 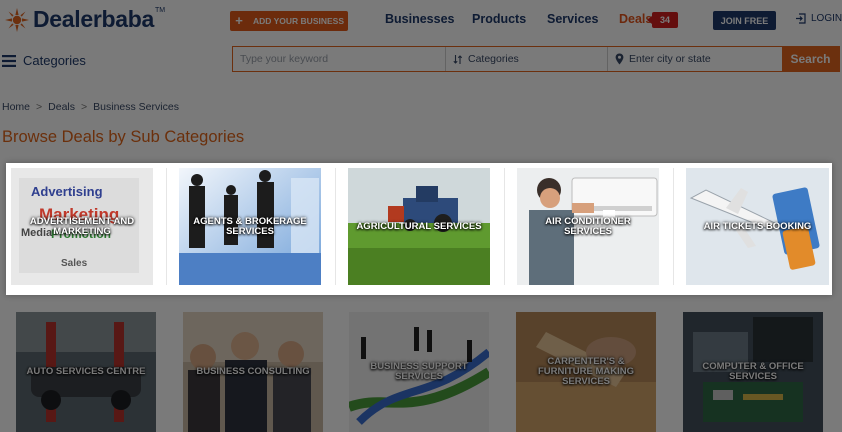 I want to click on login-link: LOGIN, so click(x=818, y=18).